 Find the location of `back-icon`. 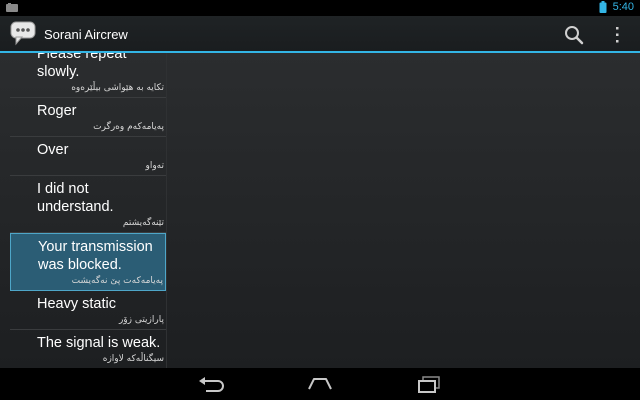

back-icon is located at coordinates (211, 384).